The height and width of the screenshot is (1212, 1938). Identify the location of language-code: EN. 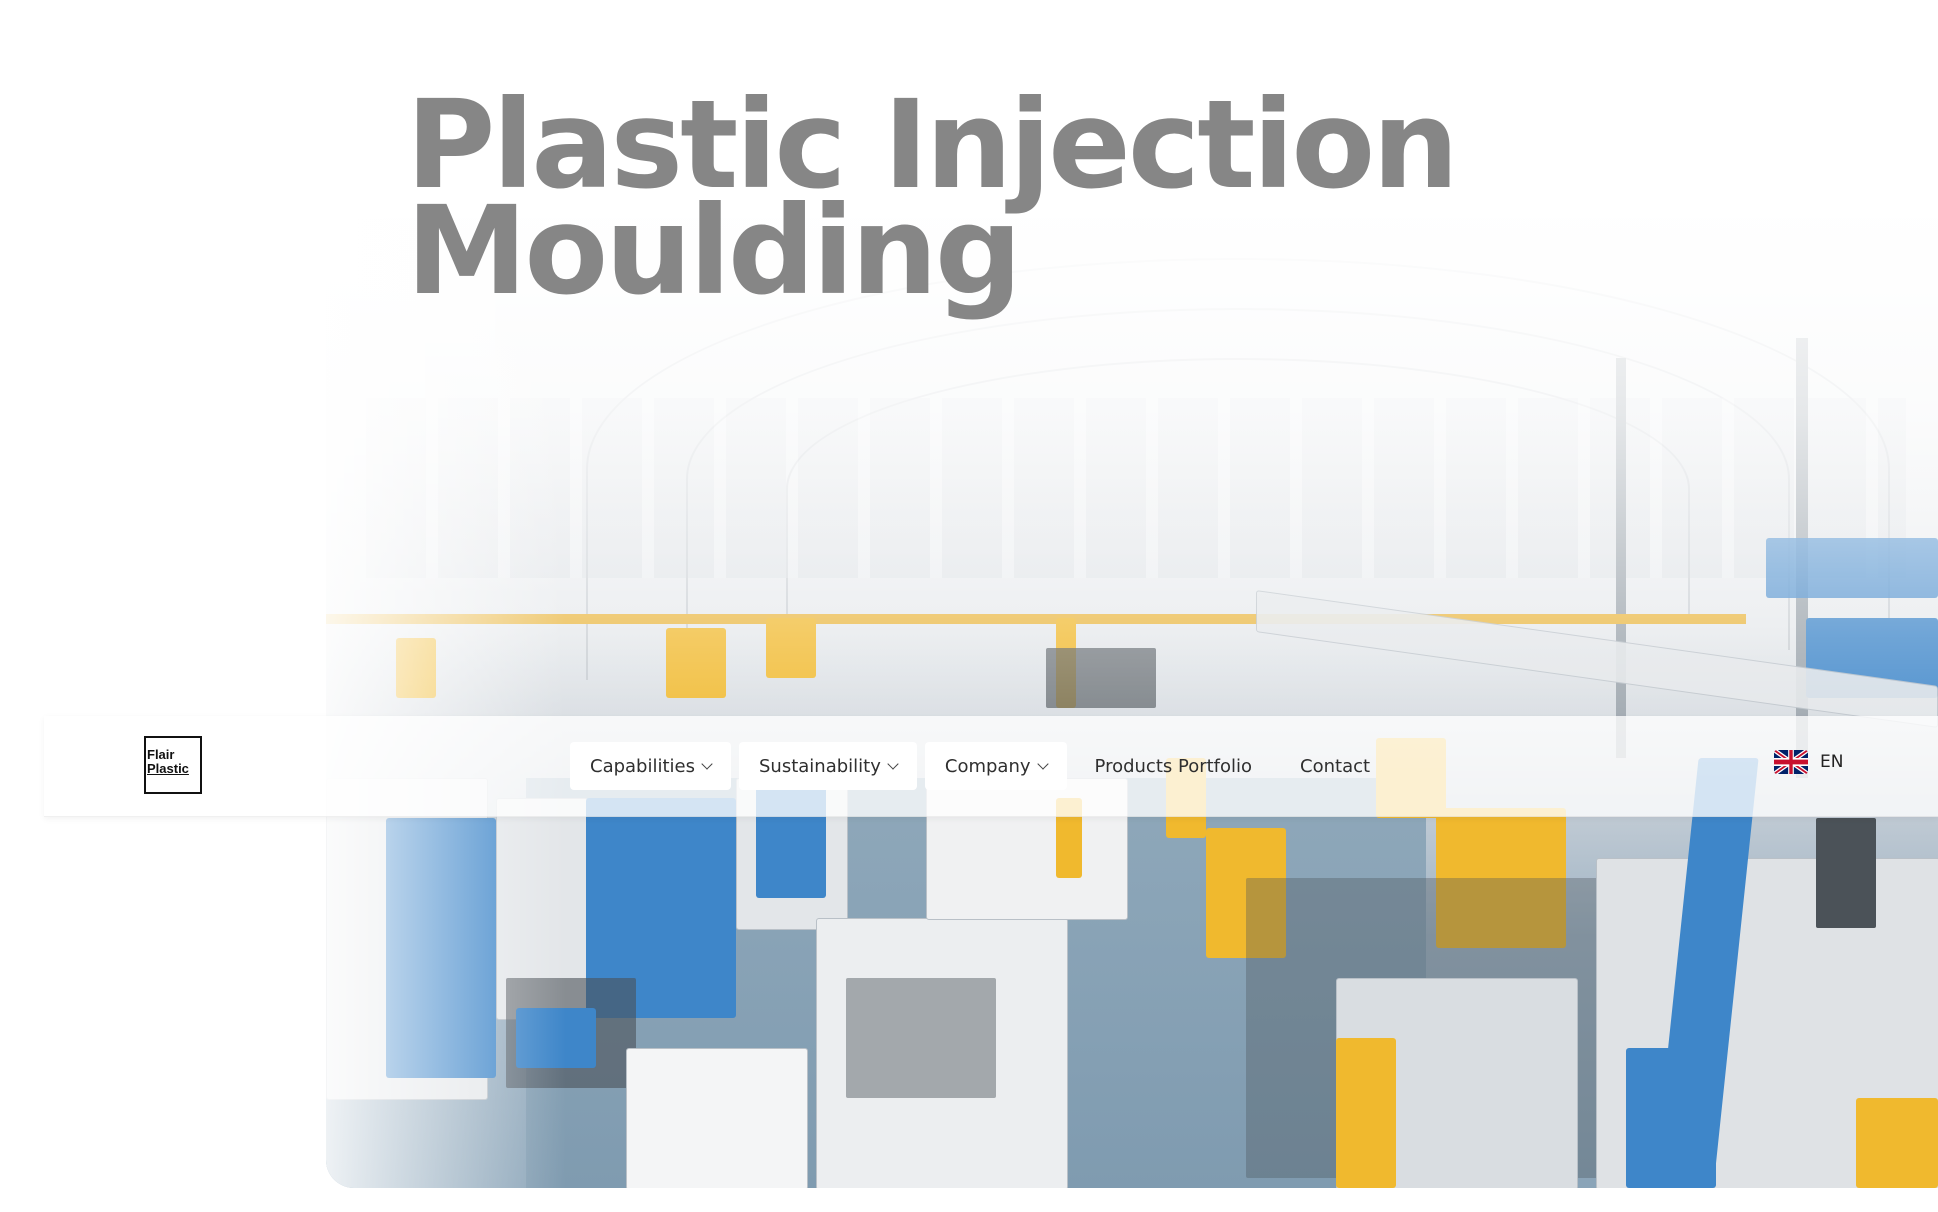
(1832, 762).